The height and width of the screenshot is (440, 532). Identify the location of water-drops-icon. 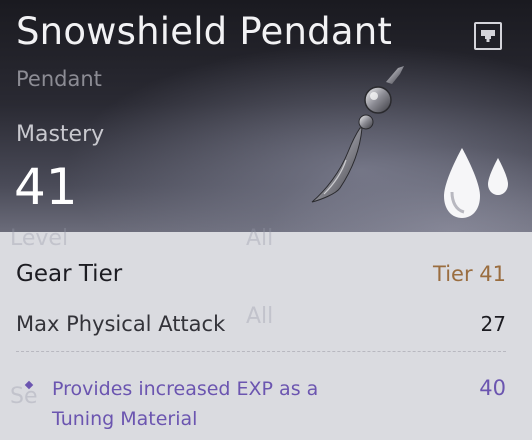
(476, 183).